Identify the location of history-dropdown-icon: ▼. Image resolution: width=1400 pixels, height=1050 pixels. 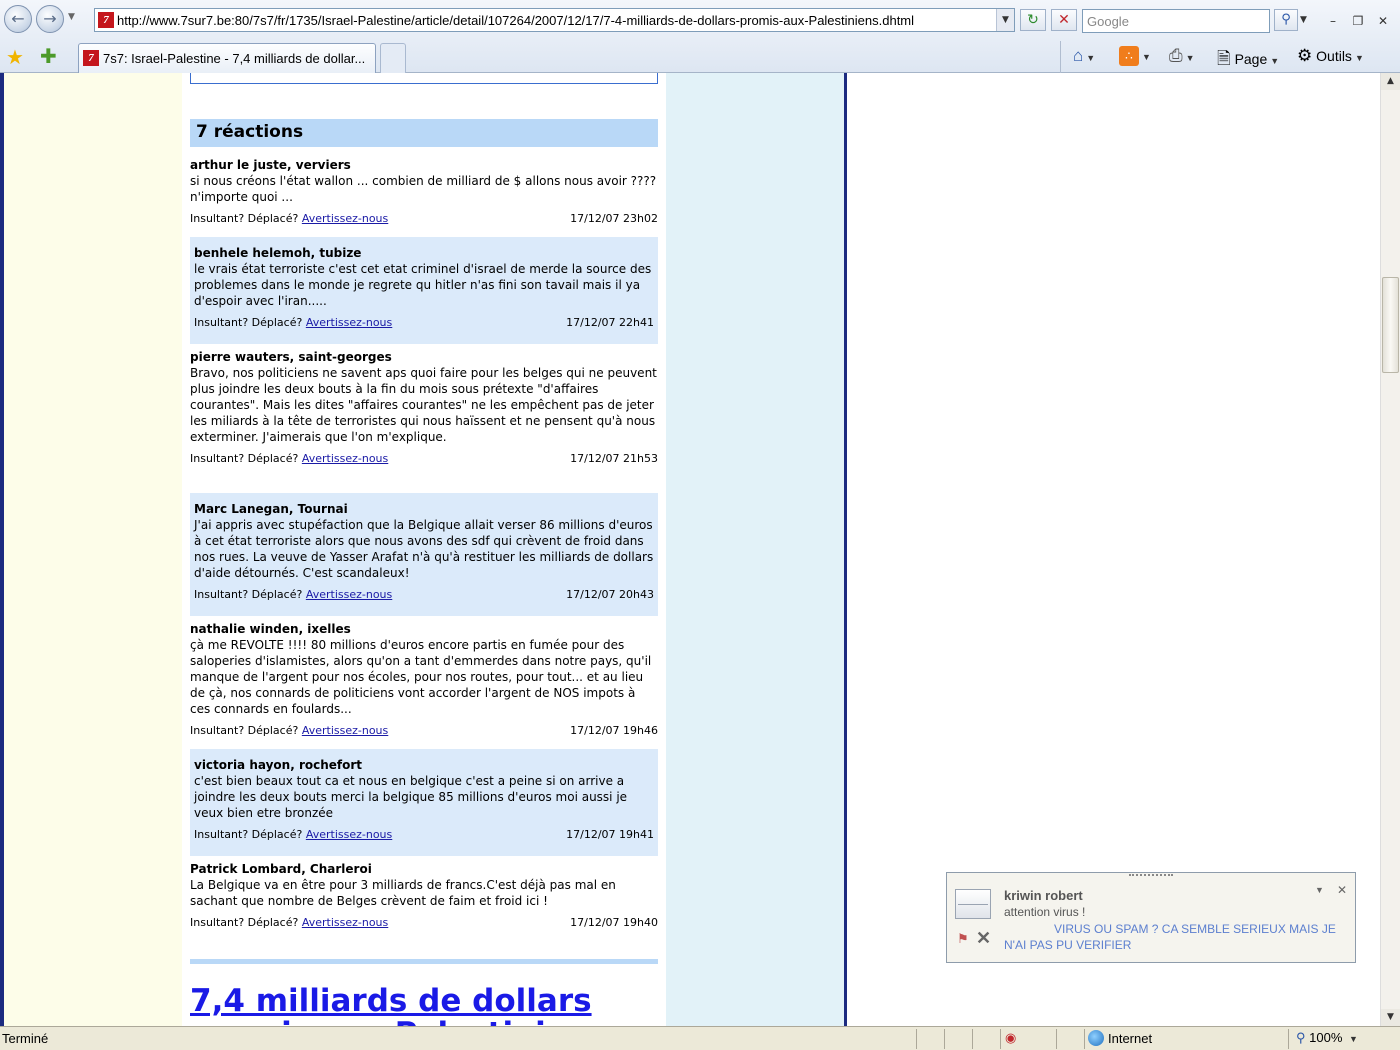
(71, 17).